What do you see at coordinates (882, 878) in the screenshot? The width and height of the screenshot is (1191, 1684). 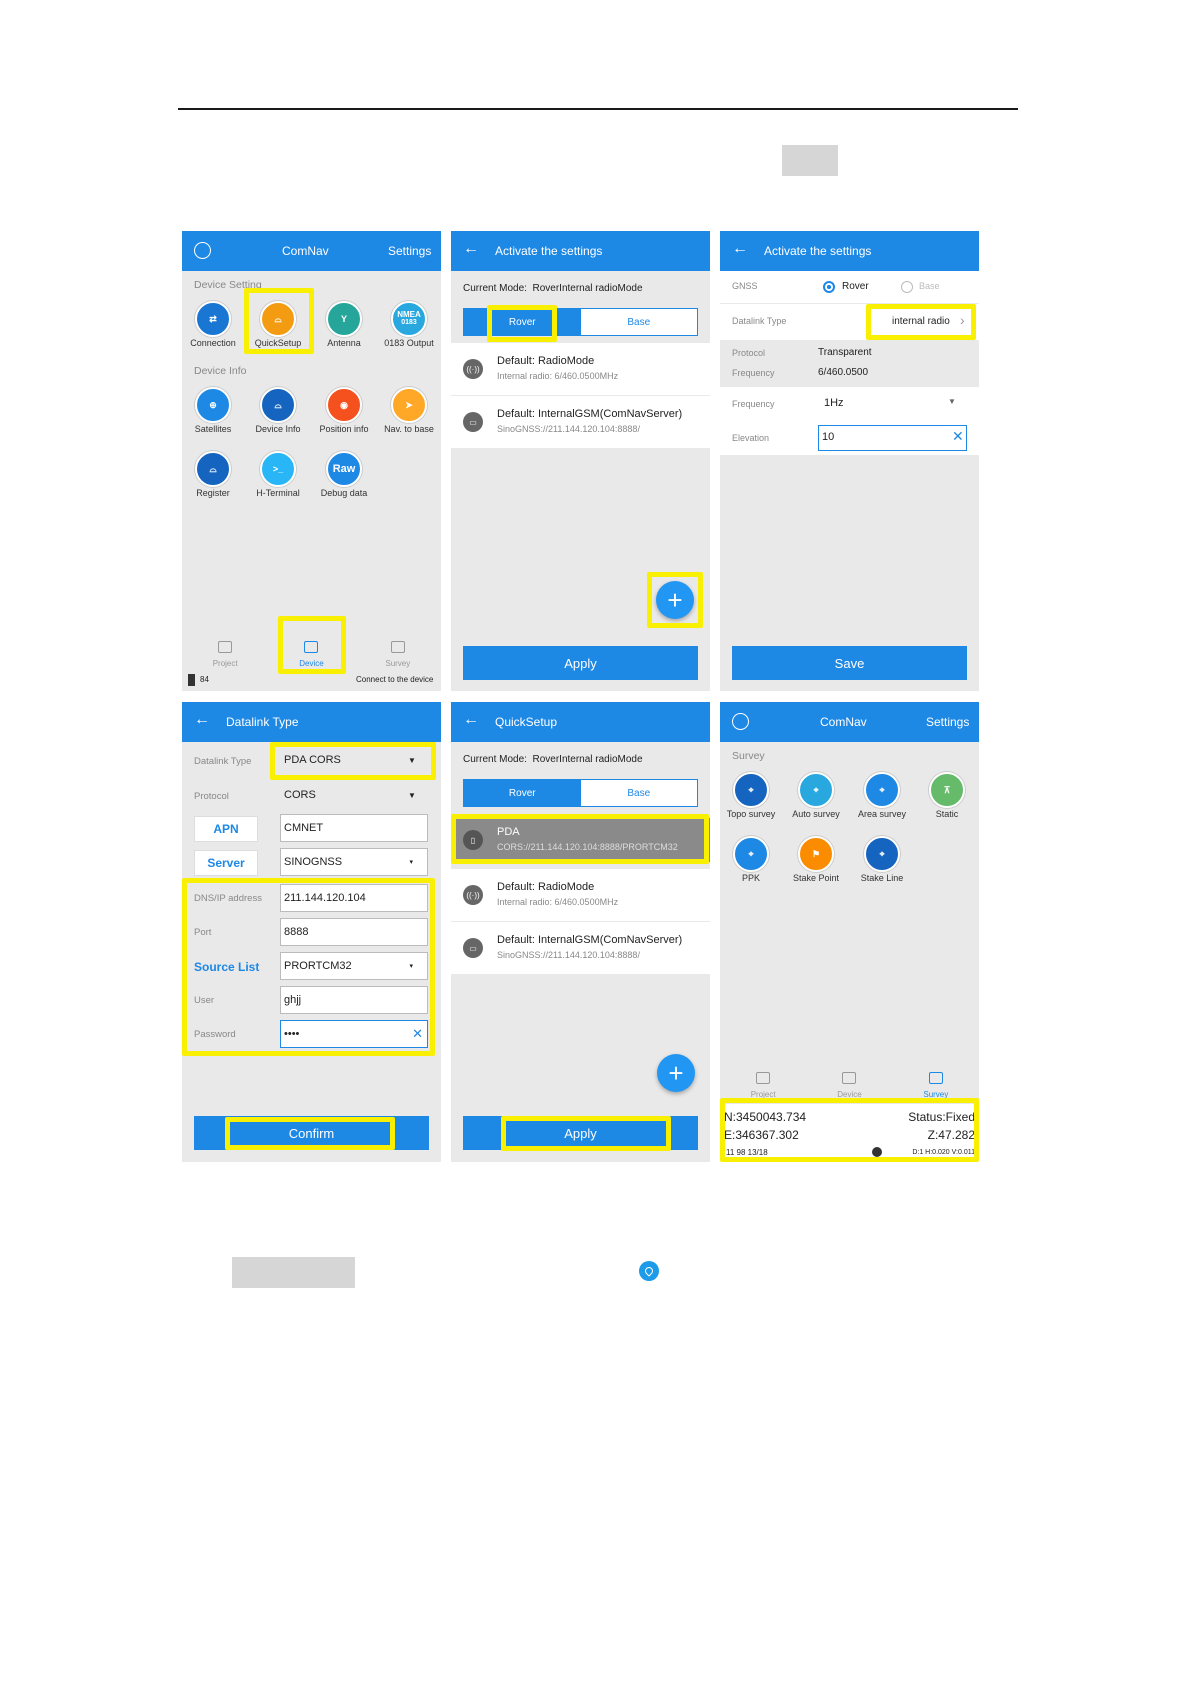 I see `icon-label: Stake Line` at bounding box center [882, 878].